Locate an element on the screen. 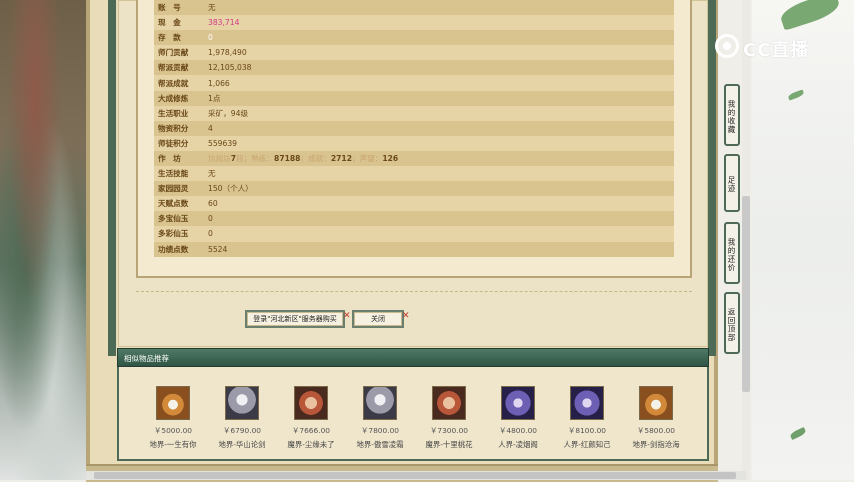 The height and width of the screenshot is (482, 854). item-price: ￥6790.00 is located at coordinates (242, 430).